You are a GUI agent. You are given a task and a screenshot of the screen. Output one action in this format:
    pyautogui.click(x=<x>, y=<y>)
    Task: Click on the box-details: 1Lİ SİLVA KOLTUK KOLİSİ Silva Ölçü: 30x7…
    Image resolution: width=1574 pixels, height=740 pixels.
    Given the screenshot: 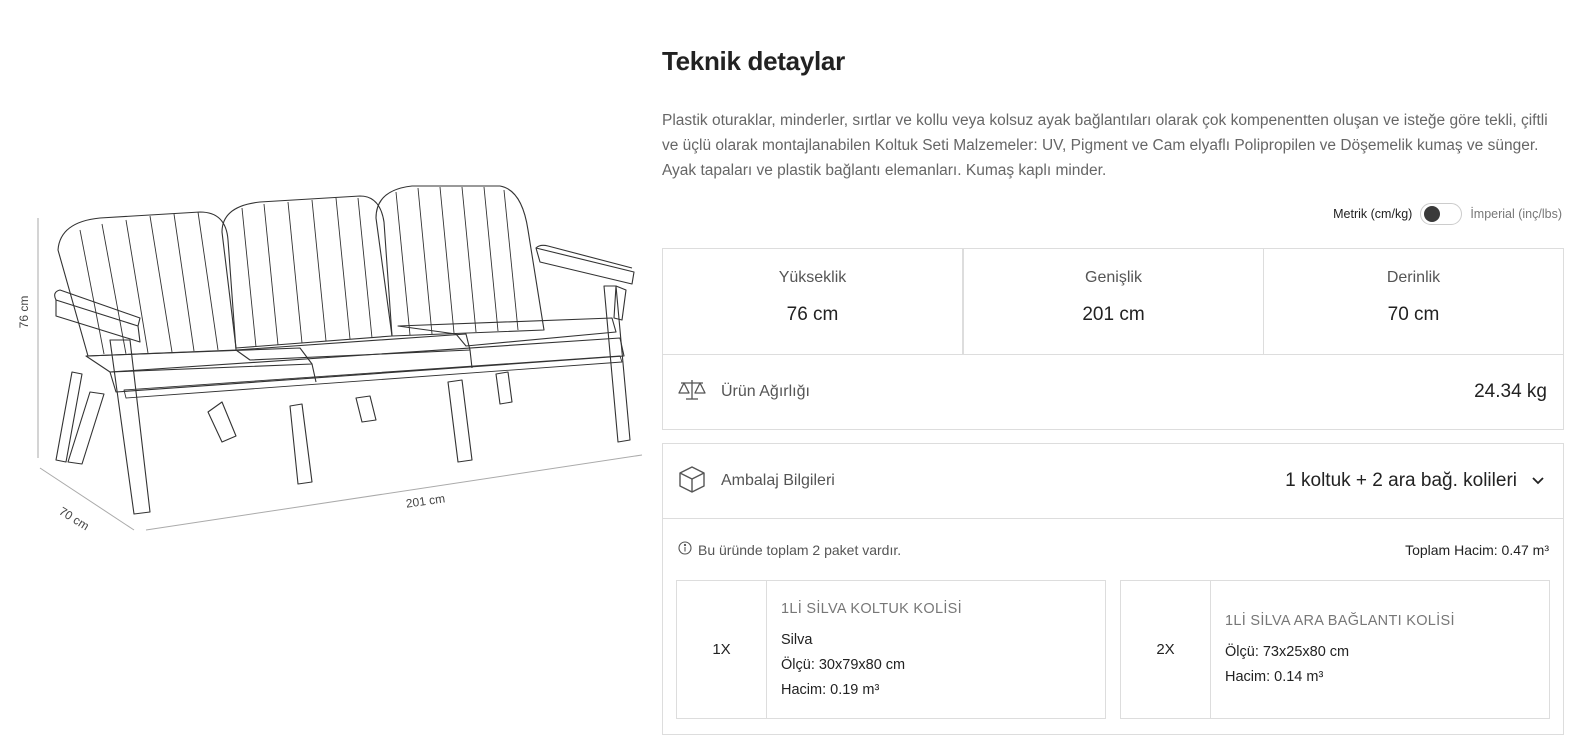 What is the action you would take?
    pyautogui.click(x=864, y=649)
    